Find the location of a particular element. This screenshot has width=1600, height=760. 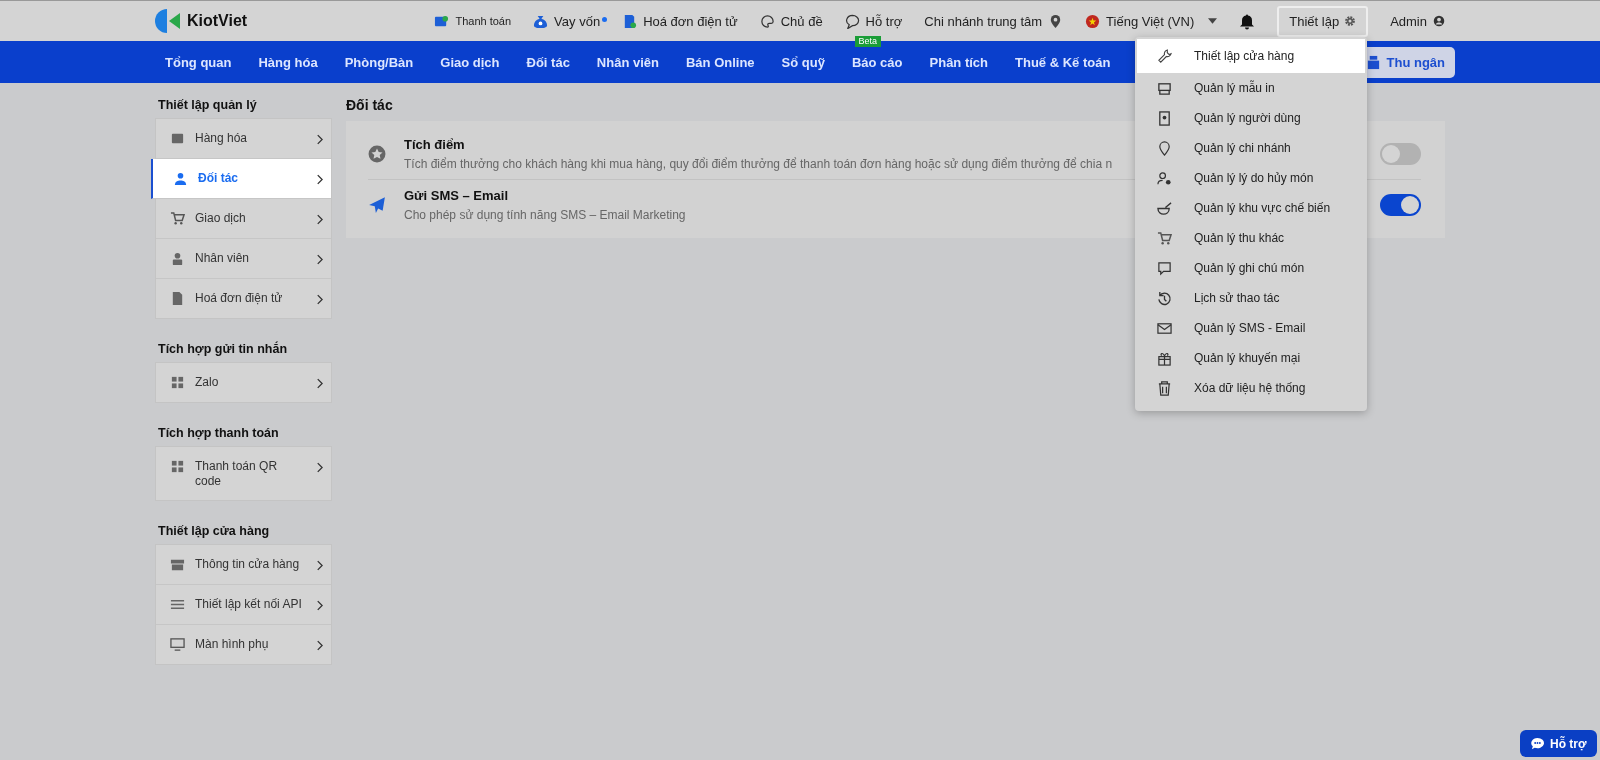

sidebar-item: Đối tác is located at coordinates (241, 179).